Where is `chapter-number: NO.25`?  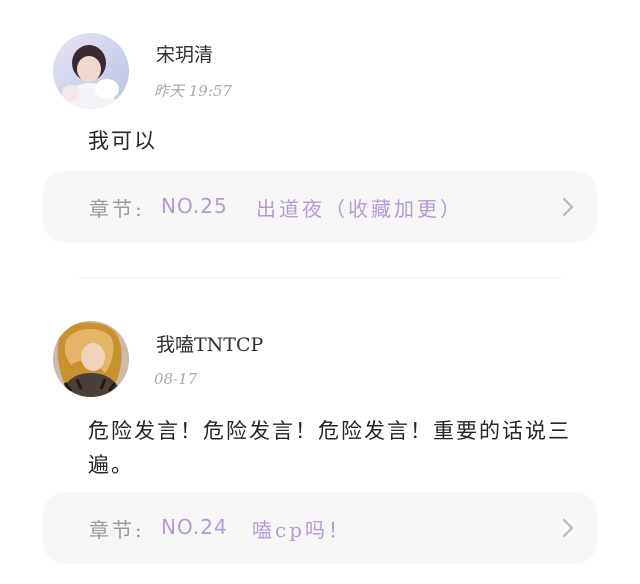
chapter-number: NO.25 is located at coordinates (194, 206).